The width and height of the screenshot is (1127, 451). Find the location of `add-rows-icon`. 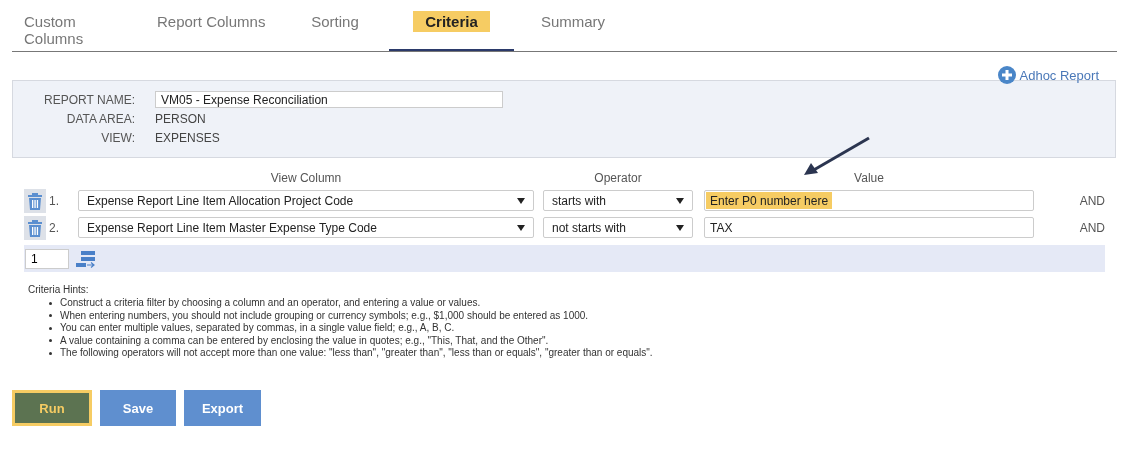

add-rows-icon is located at coordinates (86, 258).